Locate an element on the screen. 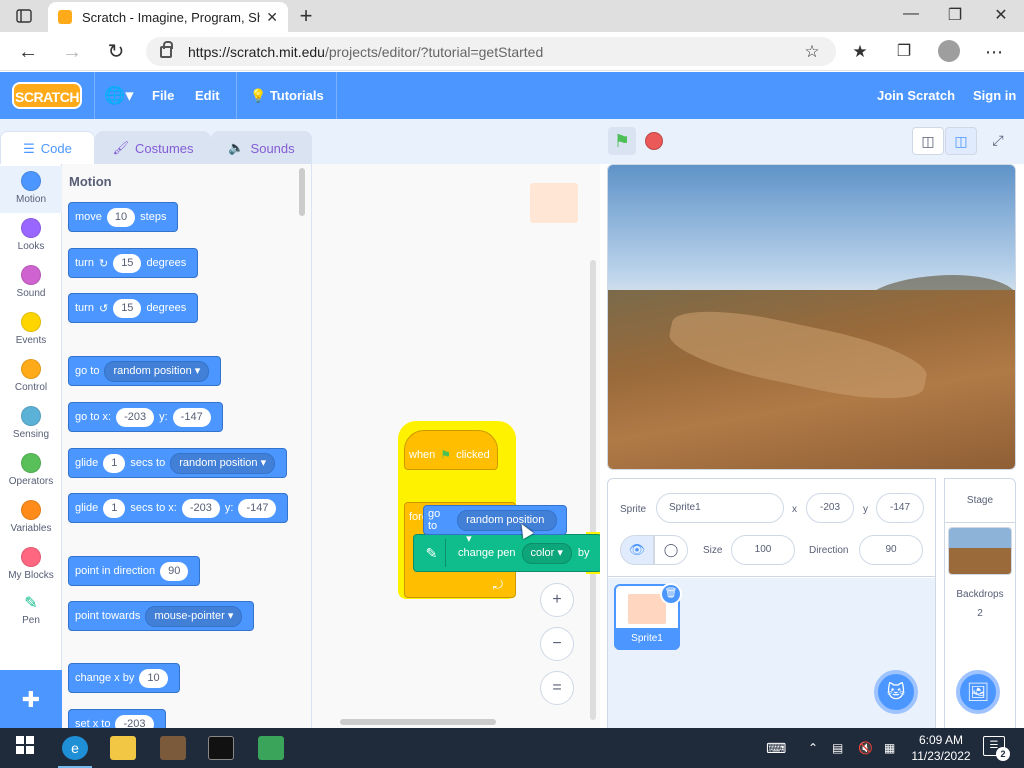 This screenshot has width=1024, height=768. green-flag-button: ⚑ is located at coordinates (622, 141).